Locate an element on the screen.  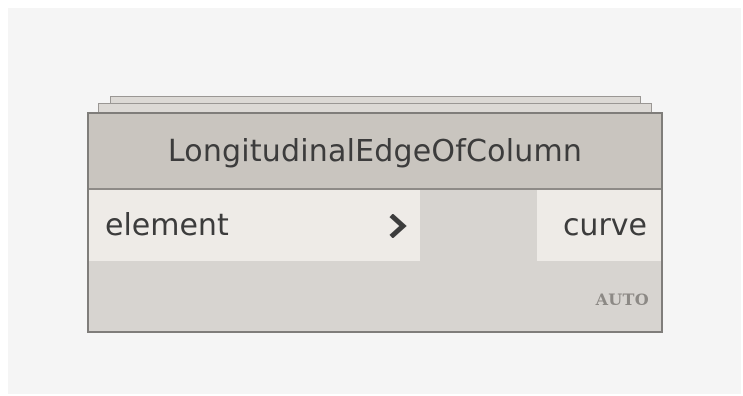
node-title: LongitudinalEdgeOfColumn is located at coordinates (375, 151).